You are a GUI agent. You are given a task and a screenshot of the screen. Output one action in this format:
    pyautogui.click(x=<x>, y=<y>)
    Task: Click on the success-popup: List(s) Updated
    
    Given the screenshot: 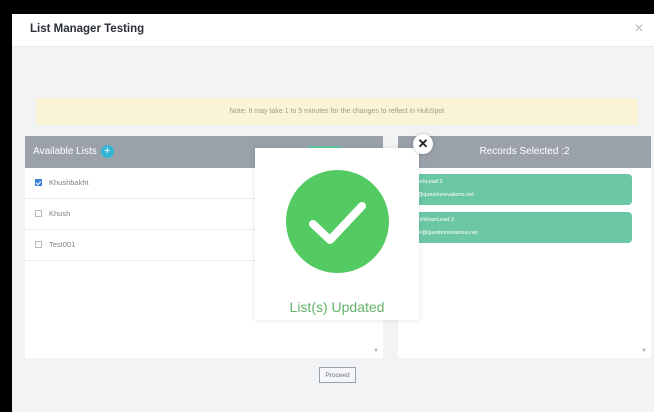 What is the action you would take?
    pyautogui.click(x=337, y=234)
    